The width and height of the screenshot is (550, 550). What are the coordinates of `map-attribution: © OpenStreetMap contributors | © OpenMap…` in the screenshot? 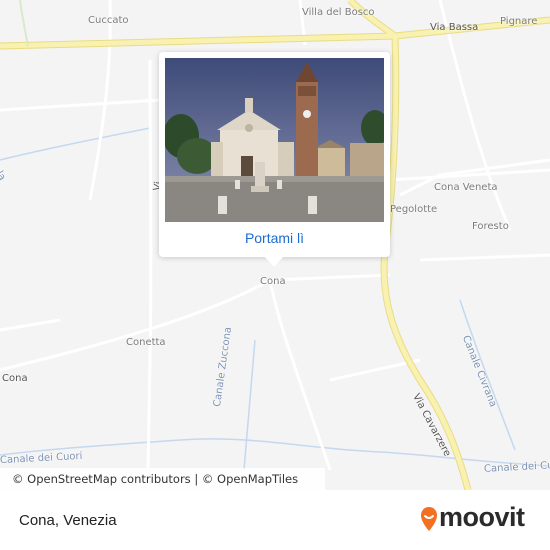 It's located at (162, 479).